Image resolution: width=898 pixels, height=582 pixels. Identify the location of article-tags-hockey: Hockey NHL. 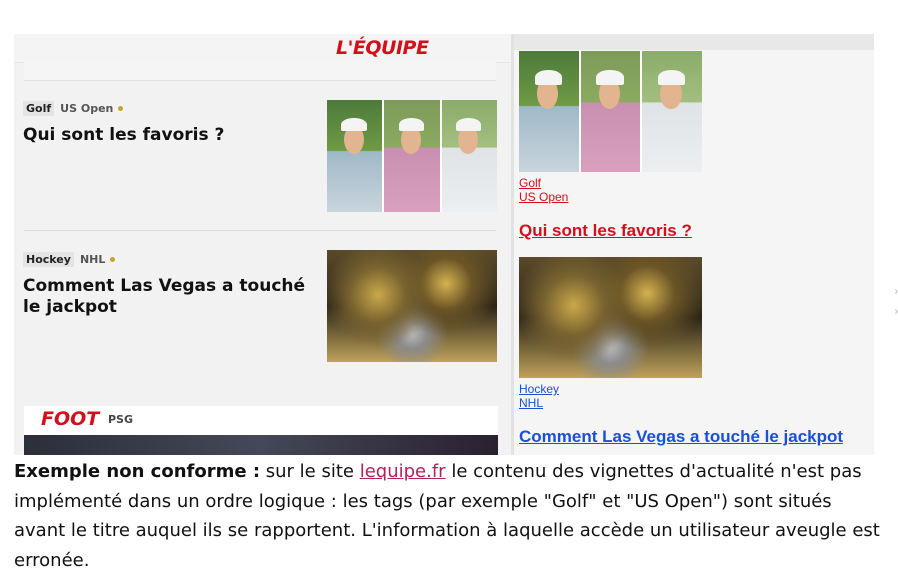
(69, 259).